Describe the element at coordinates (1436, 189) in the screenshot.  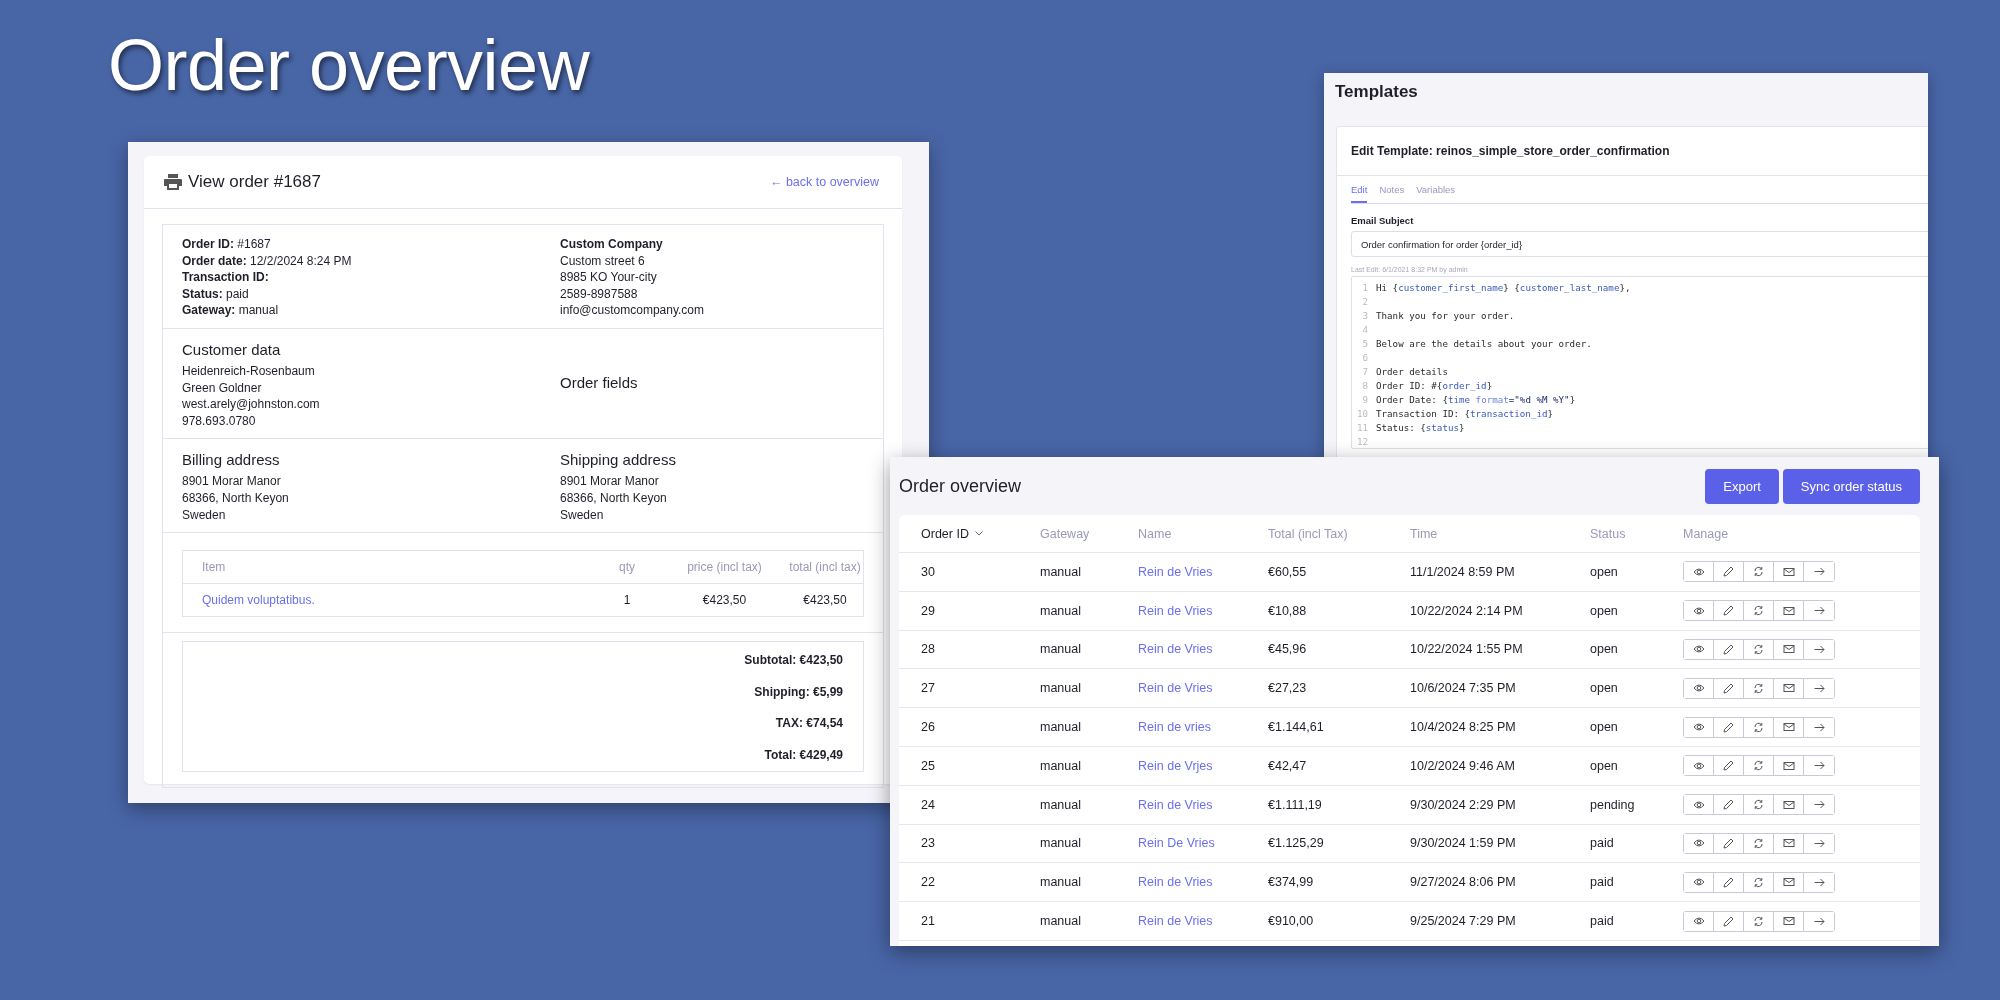
I see `tab: Variables` at that location.